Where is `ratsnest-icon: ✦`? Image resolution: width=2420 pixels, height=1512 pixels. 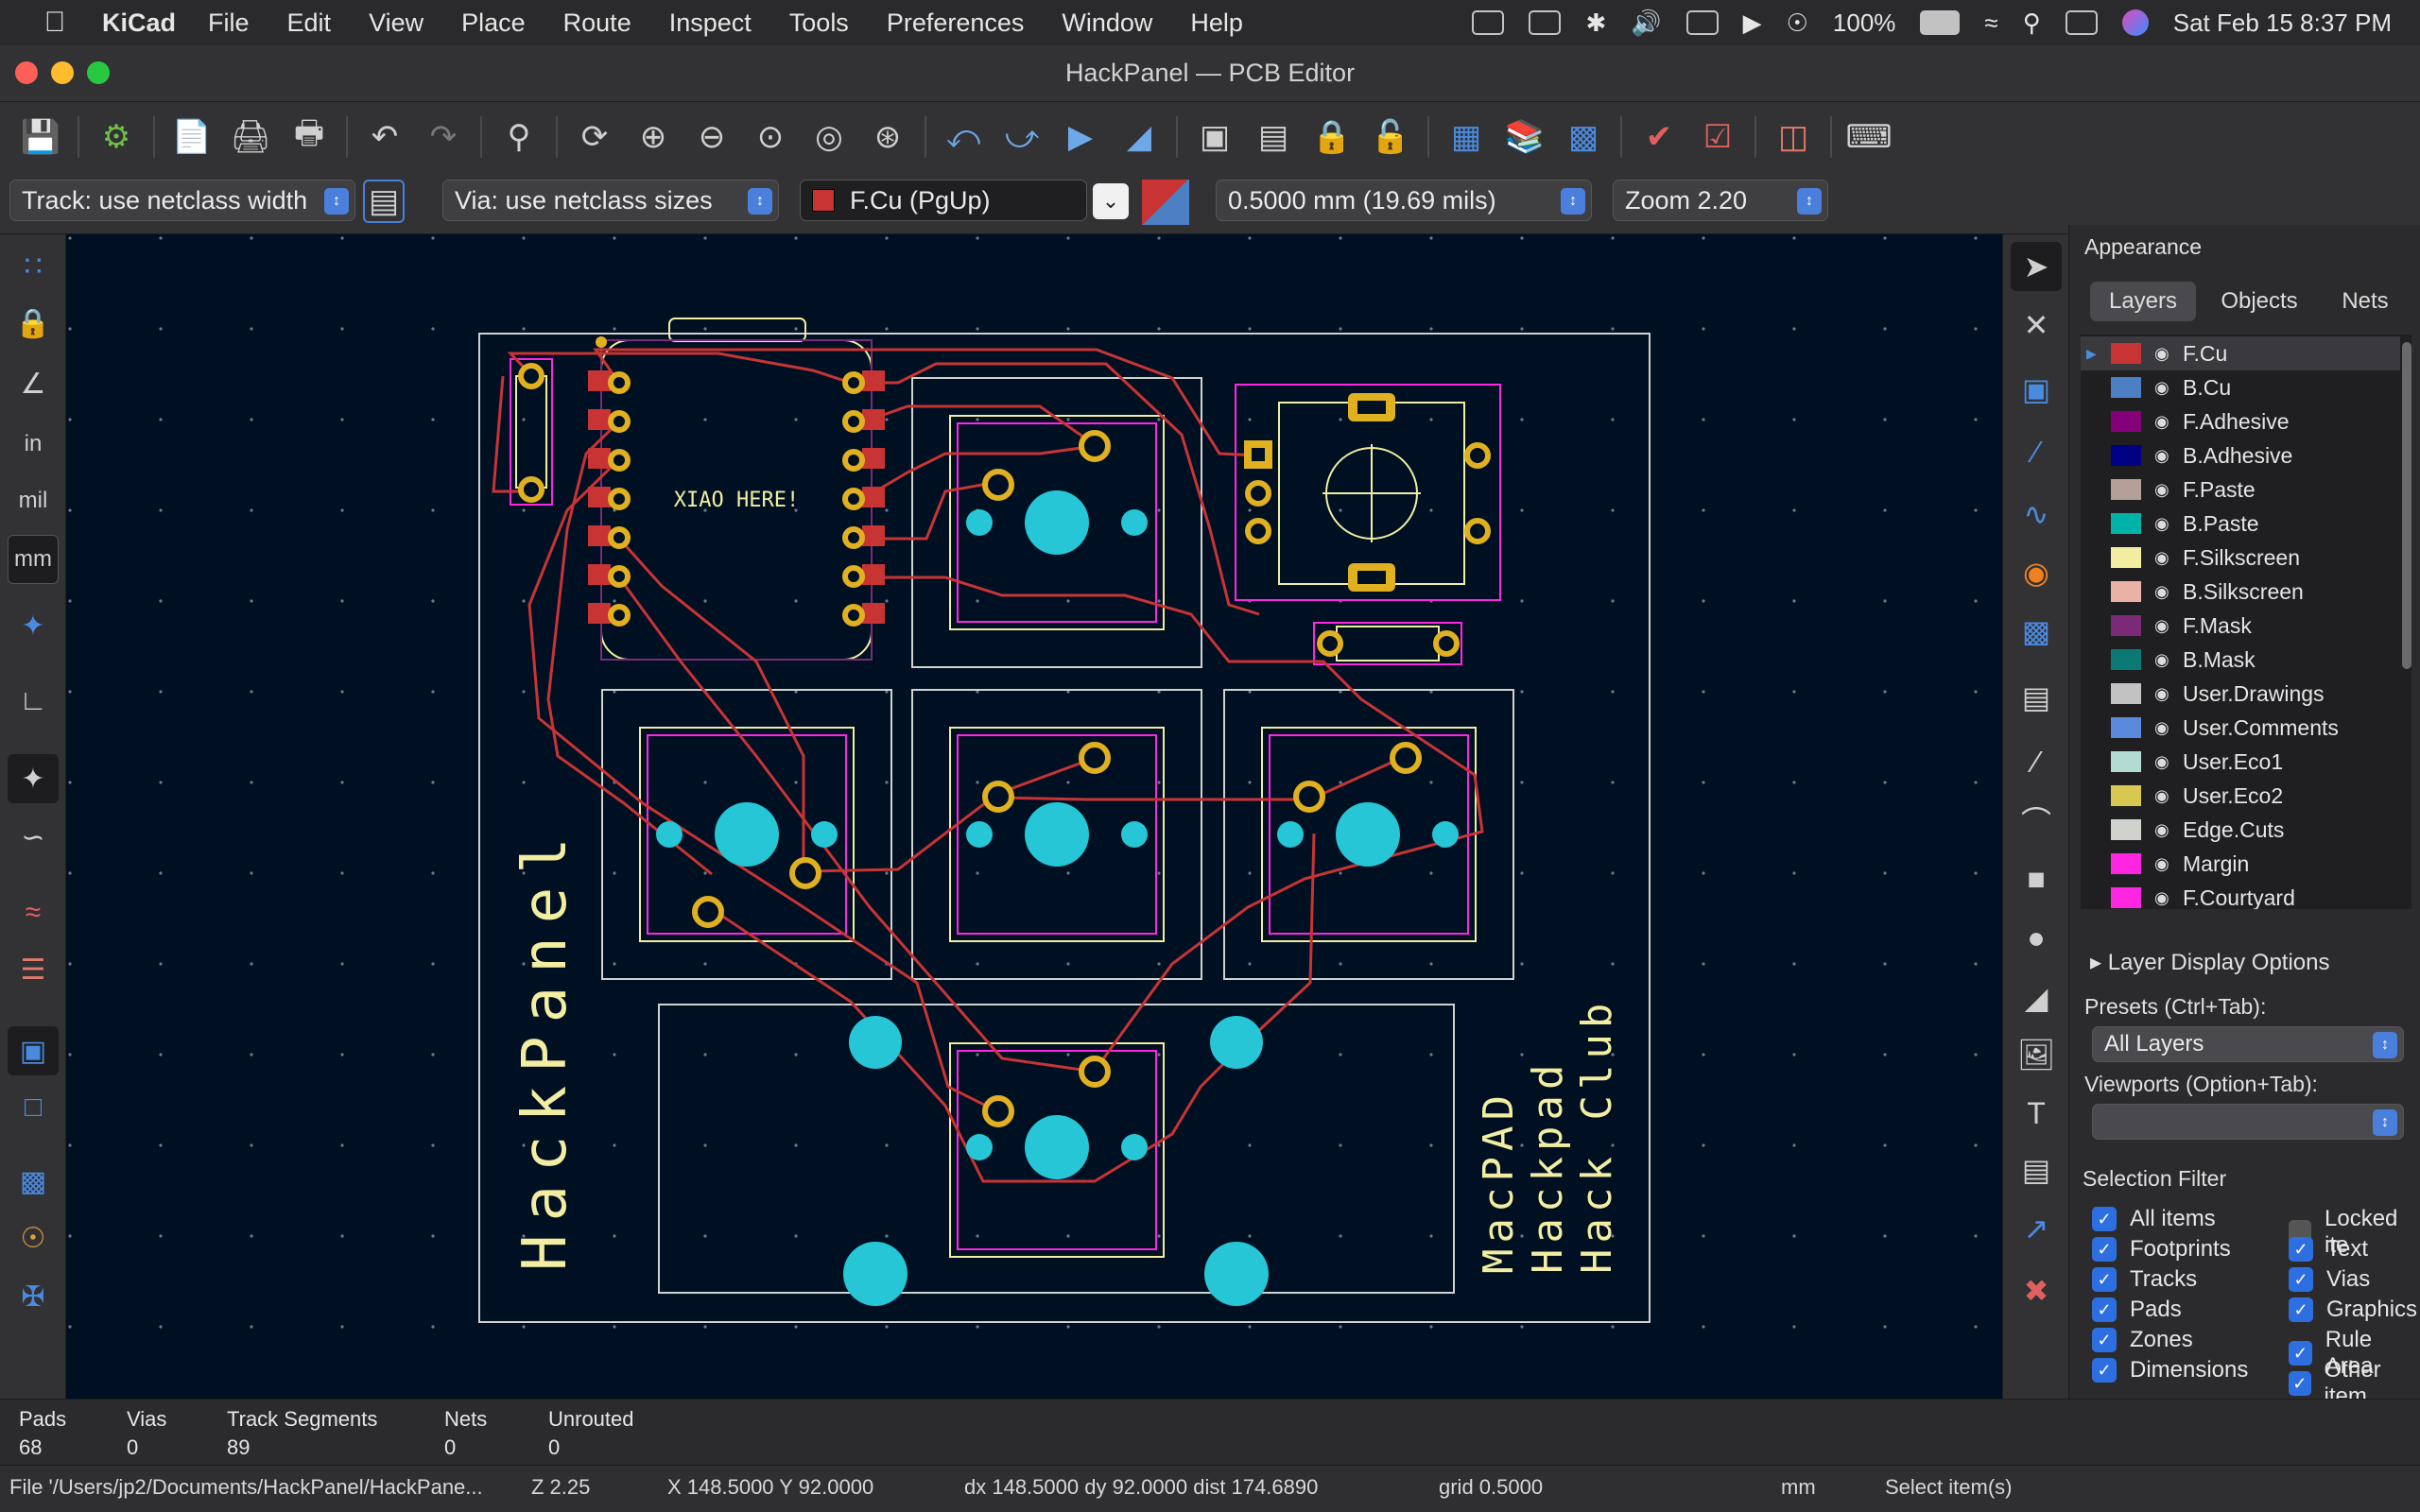 ratsnest-icon: ✦ is located at coordinates (33, 778).